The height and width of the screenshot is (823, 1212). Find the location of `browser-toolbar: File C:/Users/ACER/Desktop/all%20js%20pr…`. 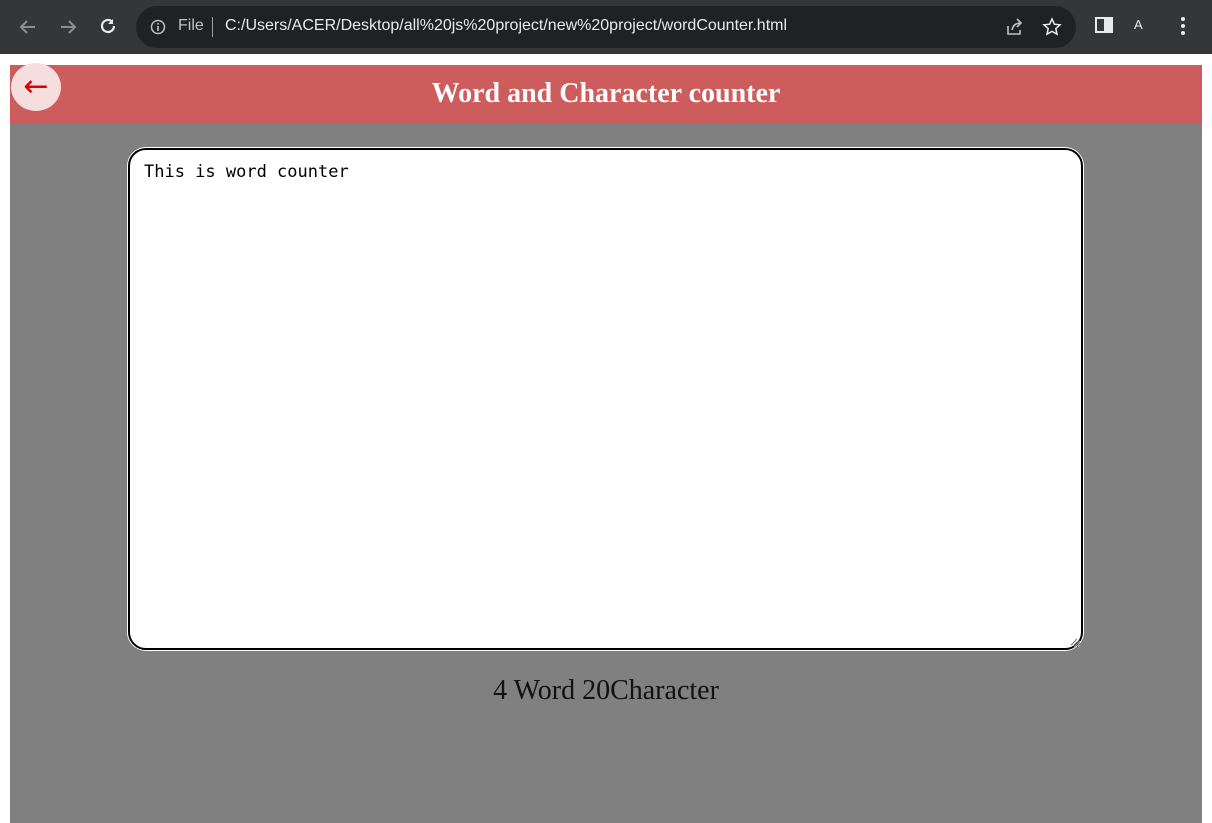

browser-toolbar: File C:/Users/ACER/Desktop/all%20js%20pr… is located at coordinates (606, 27).